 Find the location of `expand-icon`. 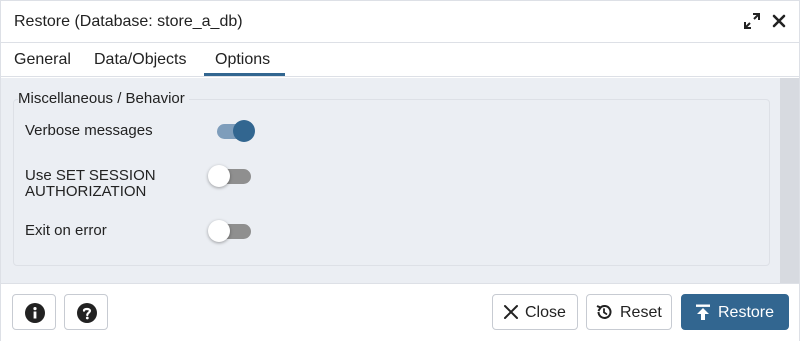

expand-icon is located at coordinates (752, 21).